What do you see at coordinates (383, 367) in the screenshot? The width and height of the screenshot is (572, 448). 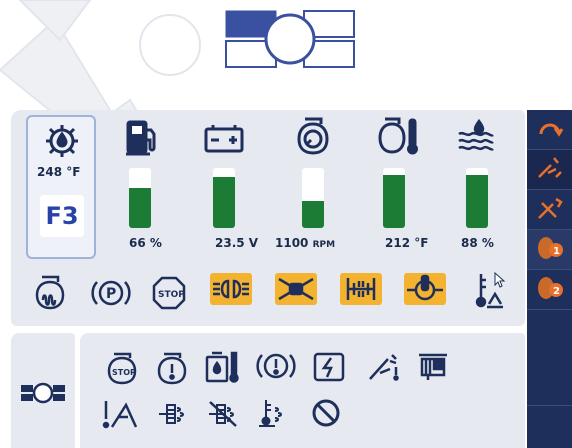 I see `boom-float-icon` at bounding box center [383, 367].